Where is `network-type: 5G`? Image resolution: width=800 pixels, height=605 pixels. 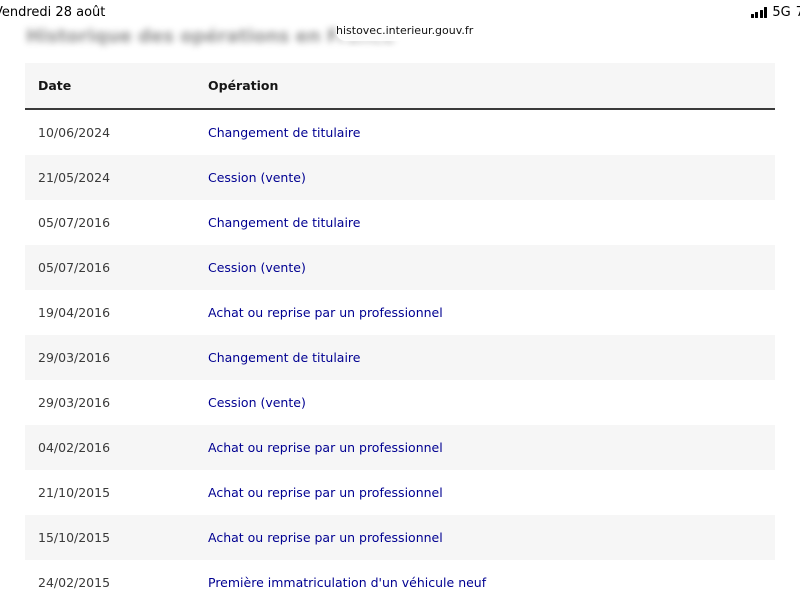
network-type: 5G is located at coordinates (781, 12).